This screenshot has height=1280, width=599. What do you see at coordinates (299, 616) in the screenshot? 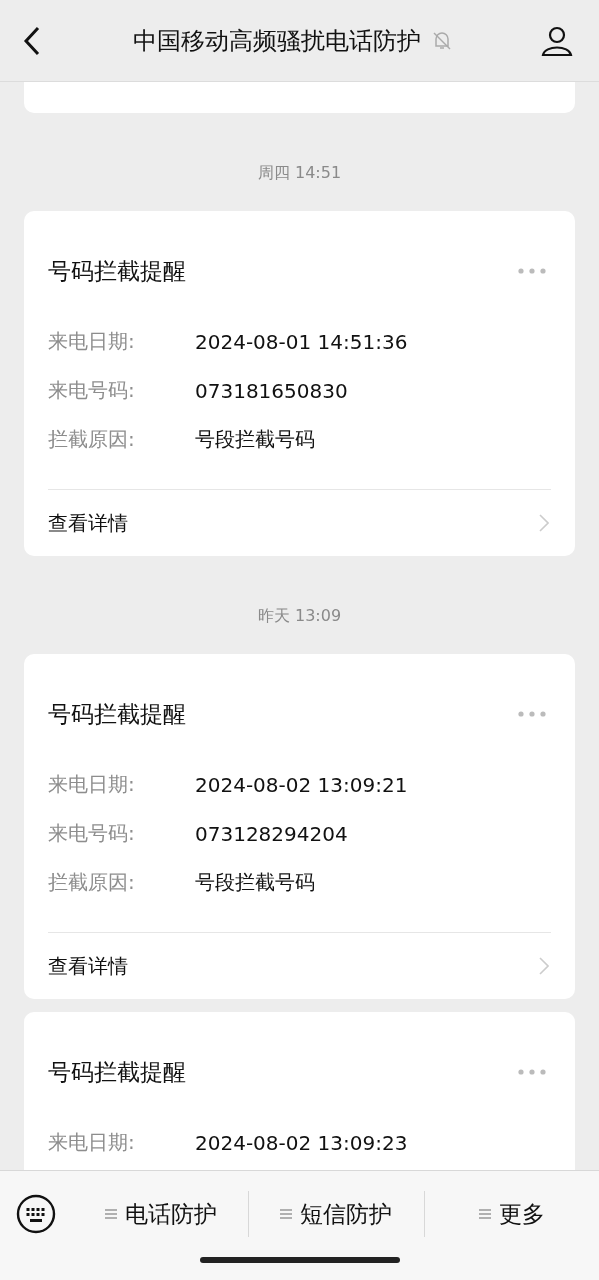
I see `timestamp: 昨天 13:09` at bounding box center [299, 616].